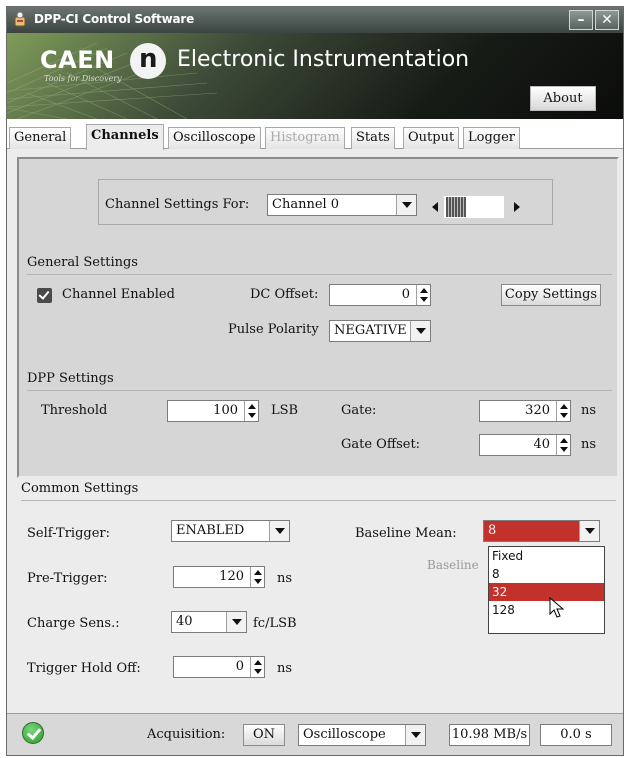  Describe the element at coordinates (525, 445) in the screenshot. I see `gate-offset-spinner: 40` at that location.